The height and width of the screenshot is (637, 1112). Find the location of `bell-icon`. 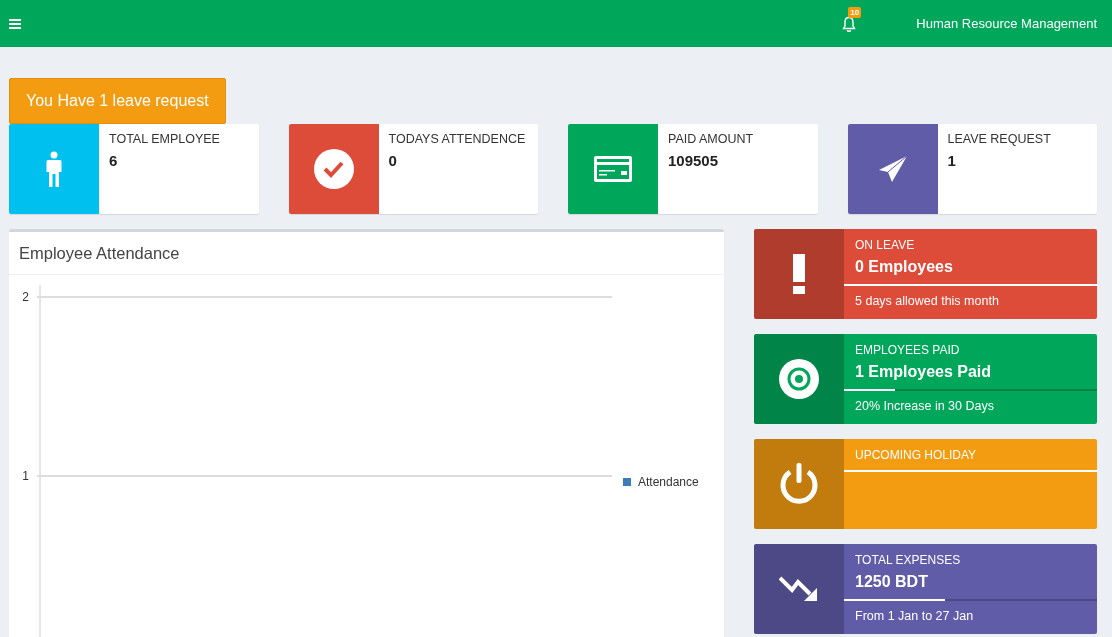

bell-icon is located at coordinates (849, 23).